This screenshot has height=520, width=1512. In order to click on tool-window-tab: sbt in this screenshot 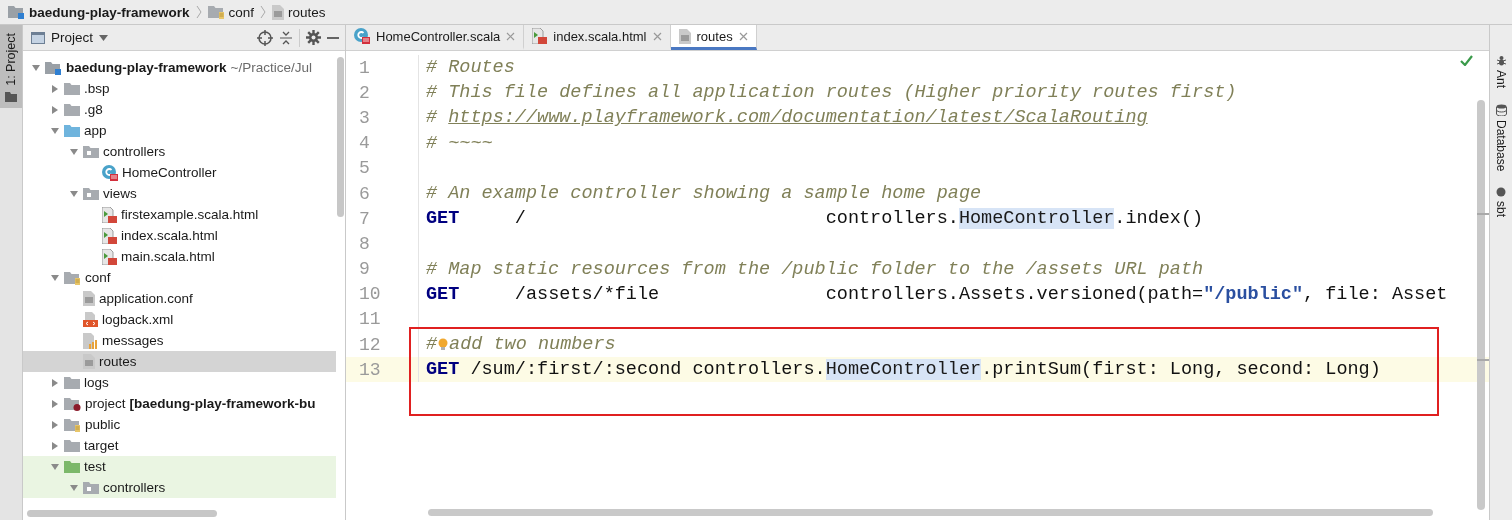, I will do `click(1501, 202)`.